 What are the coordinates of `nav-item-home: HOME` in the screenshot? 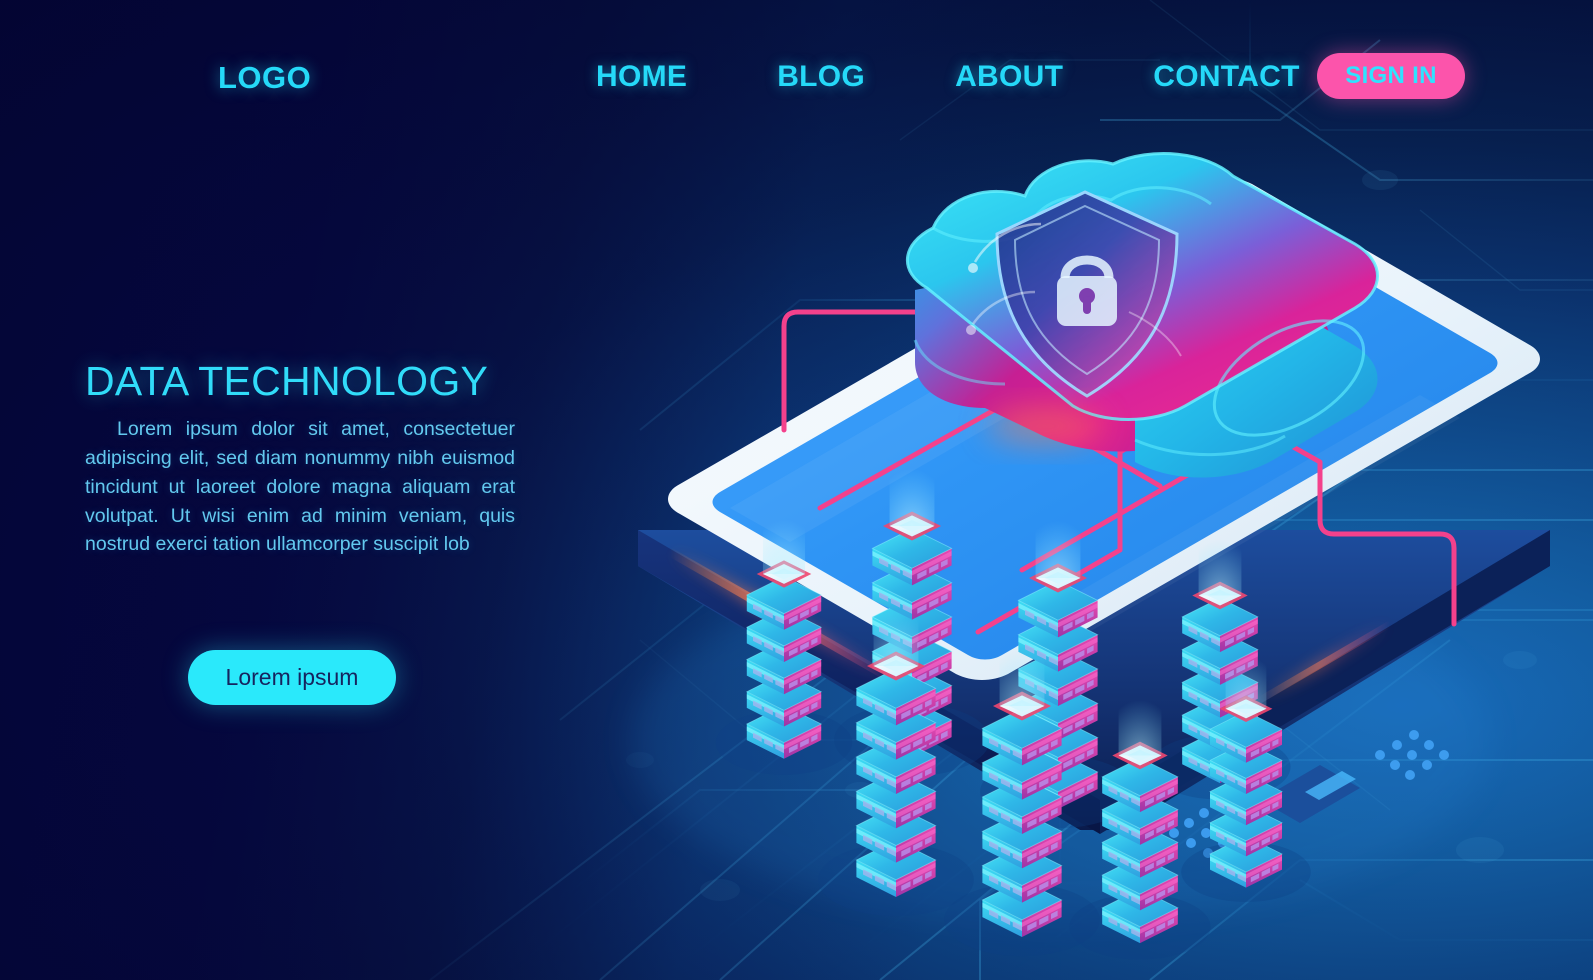 It's located at (641, 77).